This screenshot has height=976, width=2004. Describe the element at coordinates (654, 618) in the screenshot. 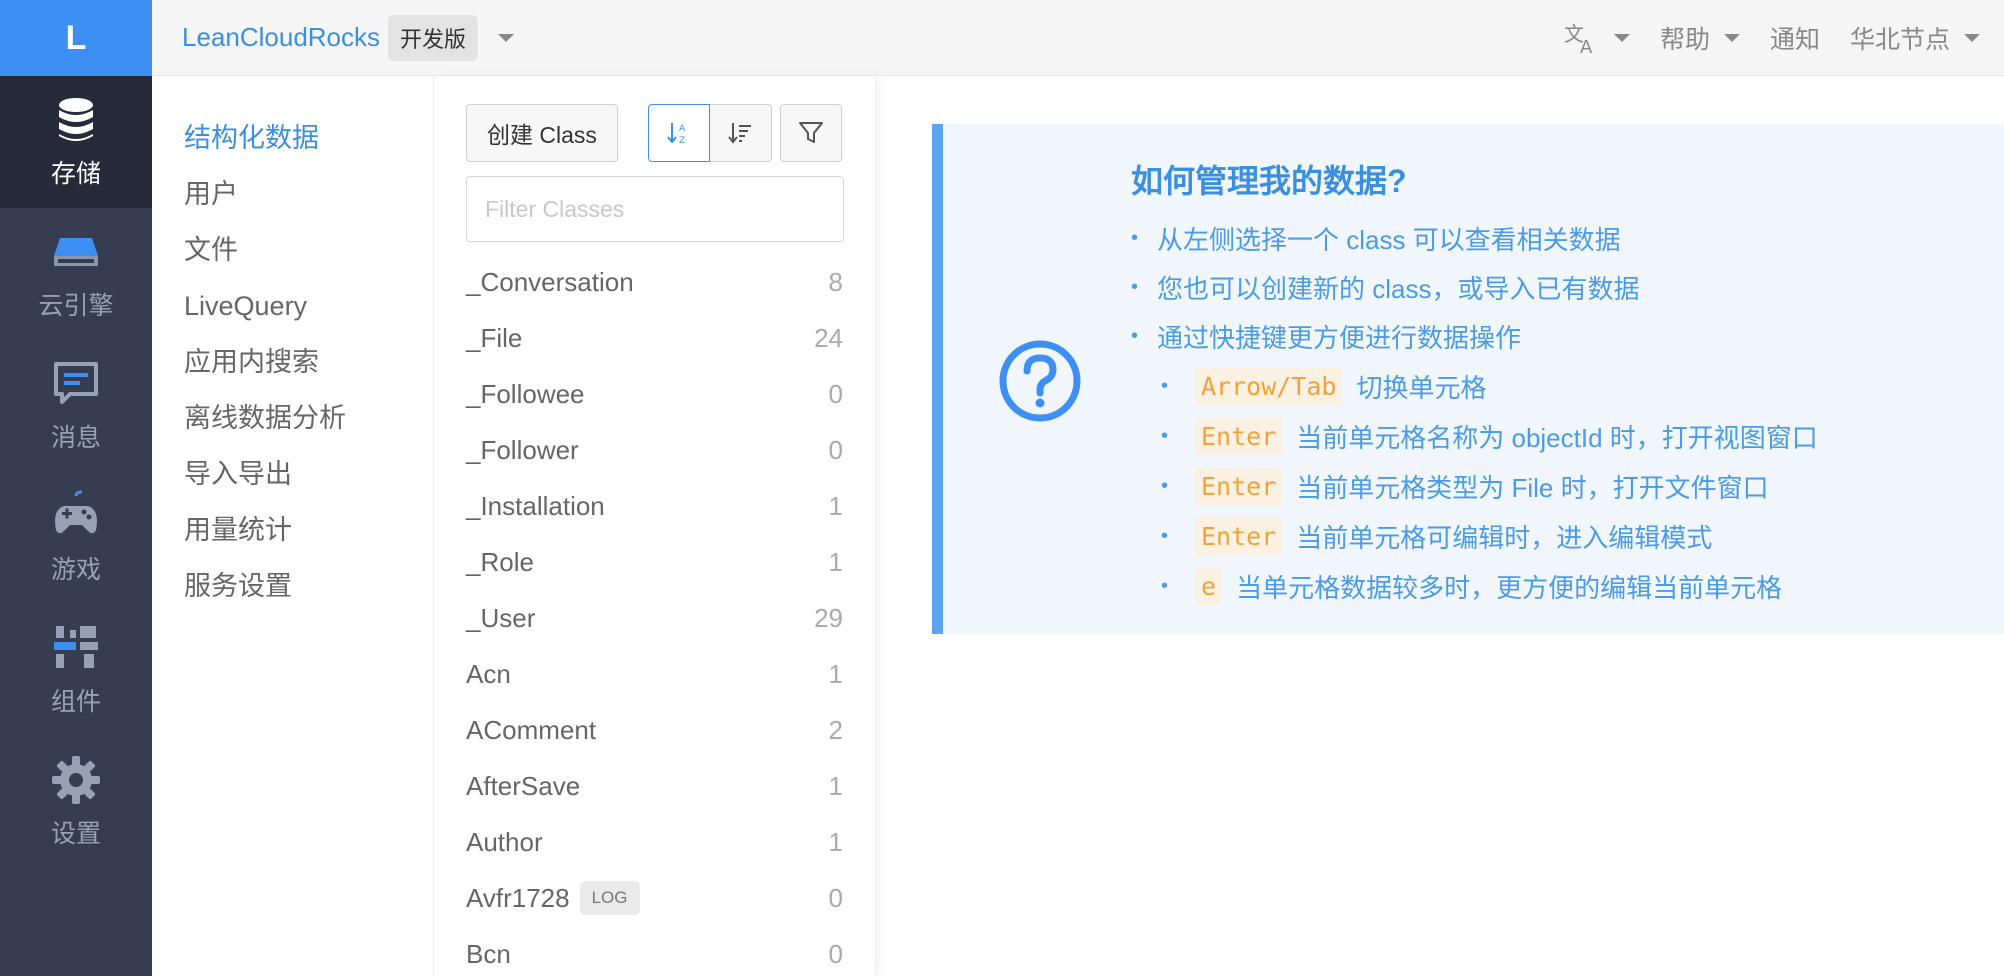

I see `class-row: _User 29` at that location.